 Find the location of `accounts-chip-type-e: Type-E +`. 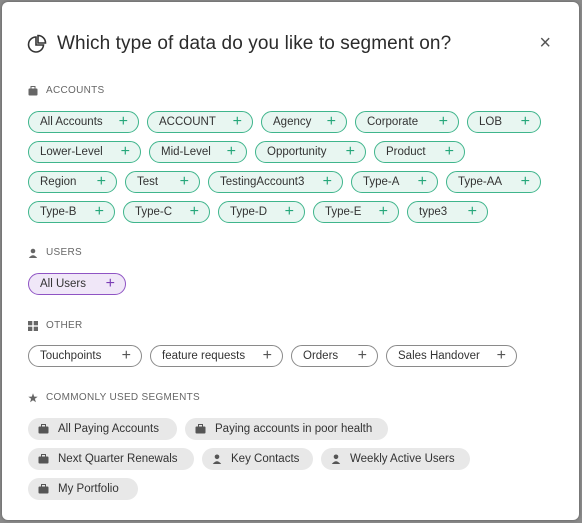

accounts-chip-type-e: Type-E + is located at coordinates (356, 212).